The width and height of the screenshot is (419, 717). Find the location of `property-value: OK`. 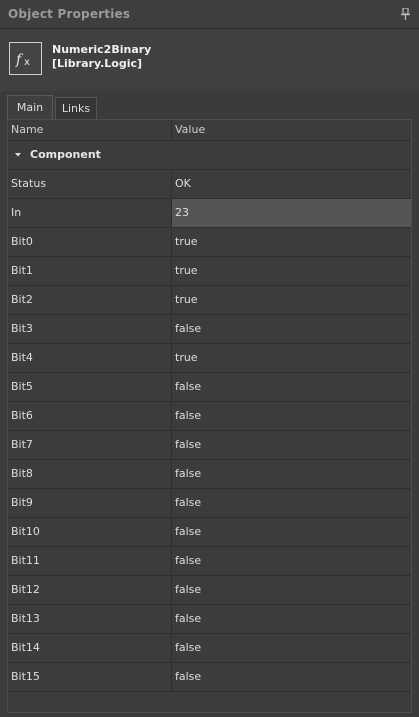

property-value: OK is located at coordinates (291, 184).